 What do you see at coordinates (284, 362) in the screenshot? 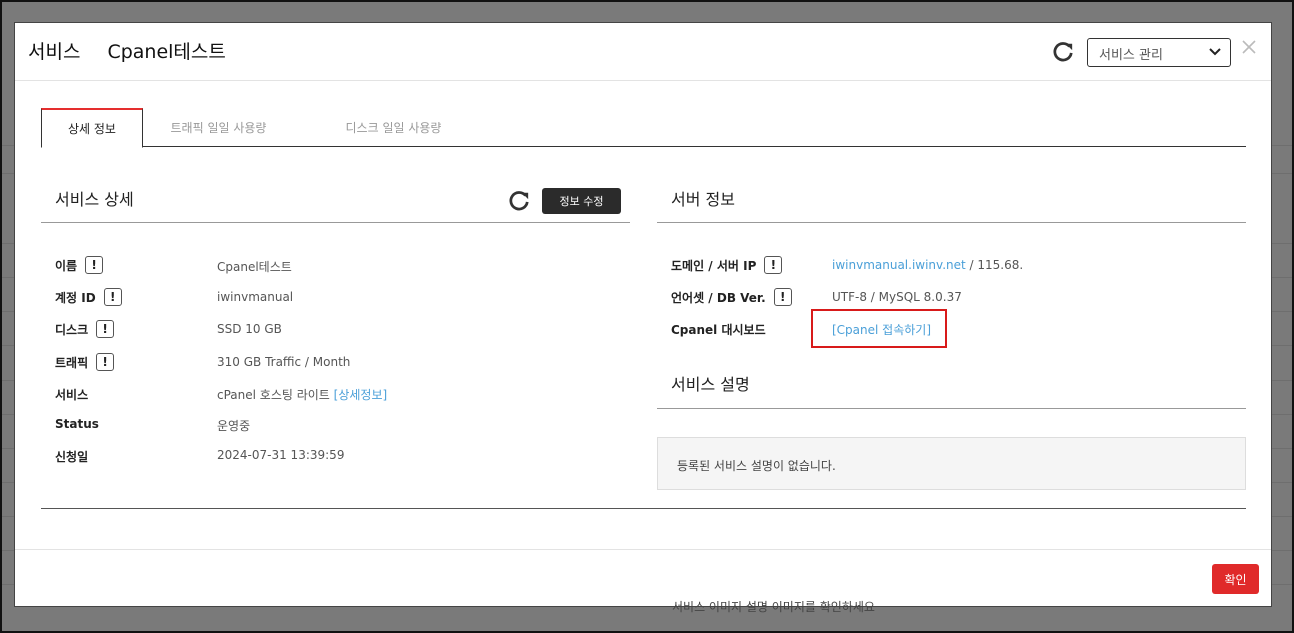
I see `traffic-value: 310 GB Traffic / Month` at bounding box center [284, 362].